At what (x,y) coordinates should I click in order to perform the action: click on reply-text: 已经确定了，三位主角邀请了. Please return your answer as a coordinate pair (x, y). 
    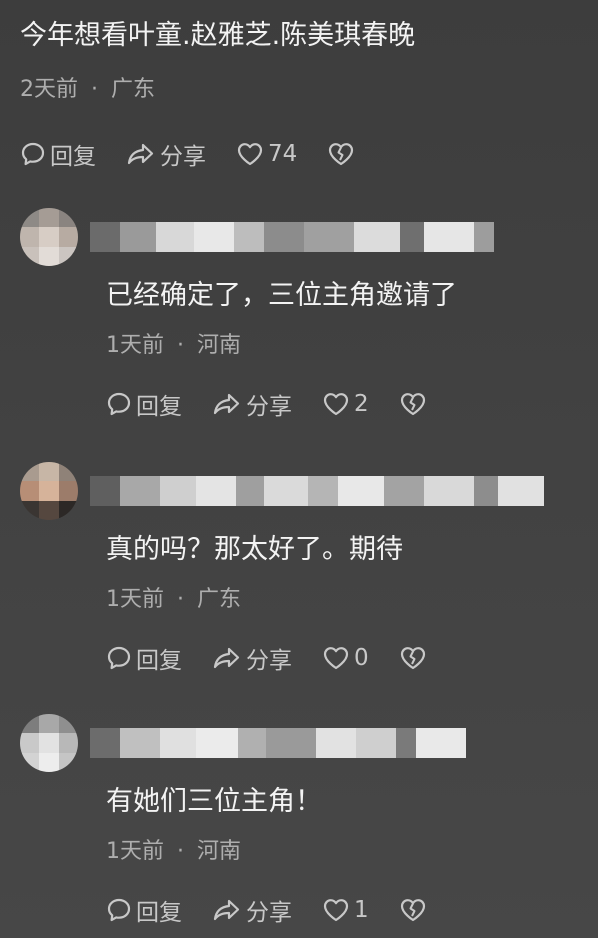
    Looking at the image, I should click on (281, 295).